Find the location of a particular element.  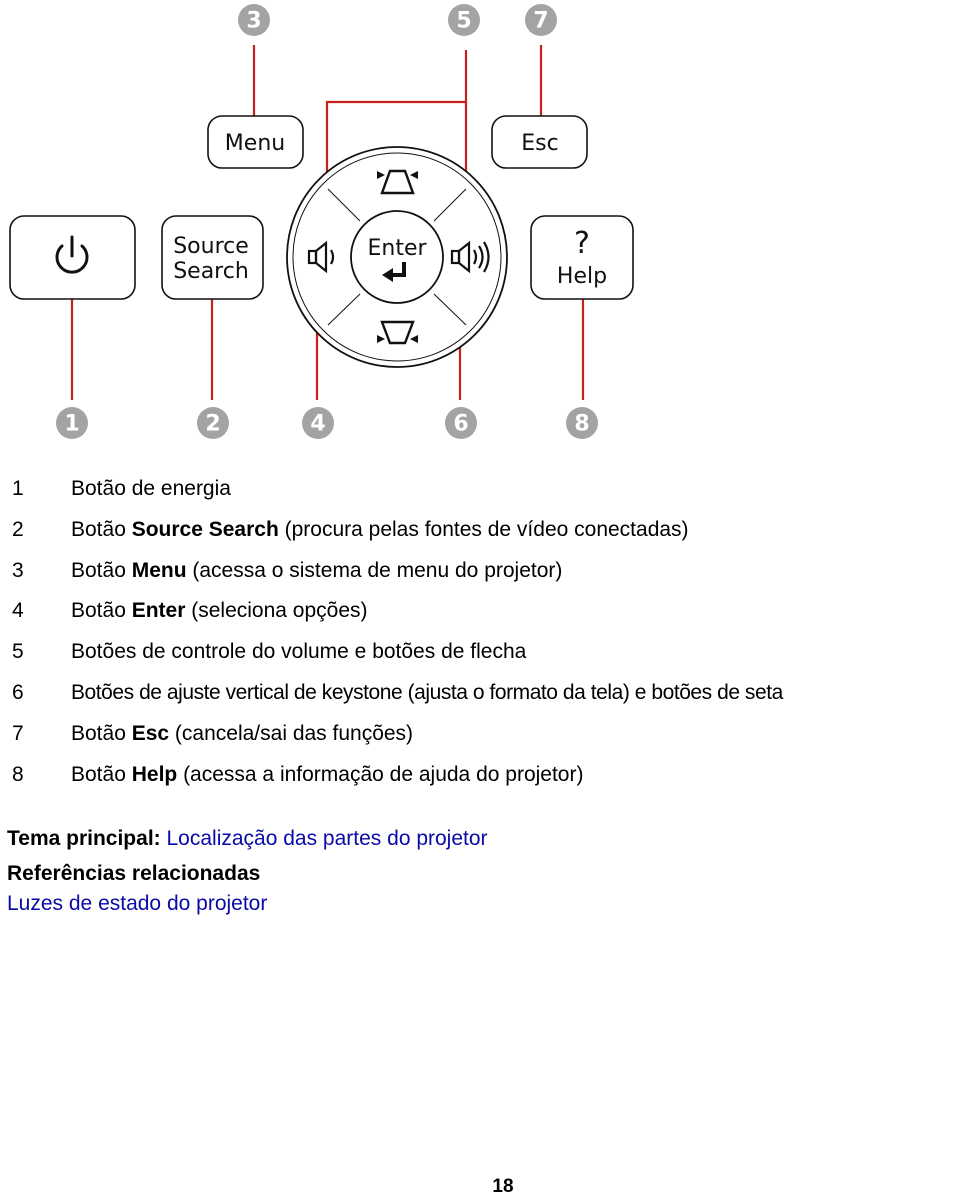

legend-number: 8 is located at coordinates (18, 774).